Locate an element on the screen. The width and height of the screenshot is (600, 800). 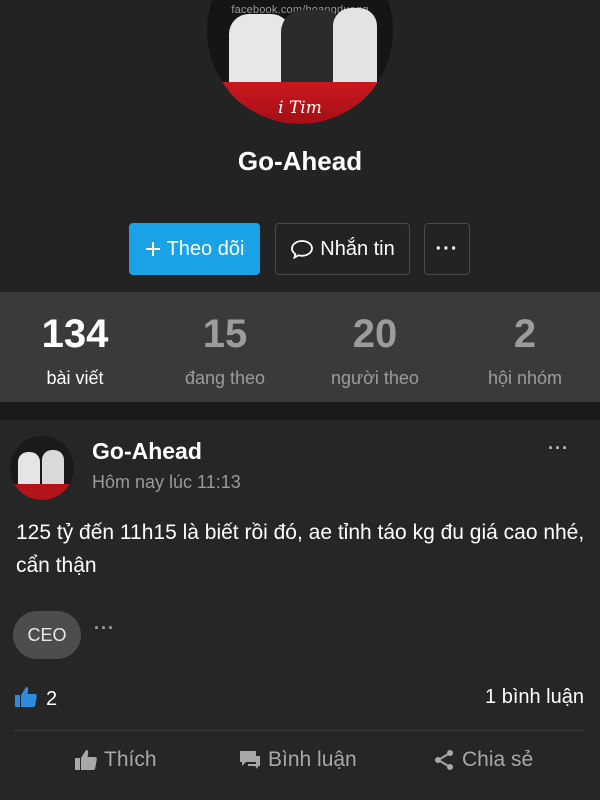
post-actions: Thích Bình luận Chia sẻ is located at coordinates (300, 765).